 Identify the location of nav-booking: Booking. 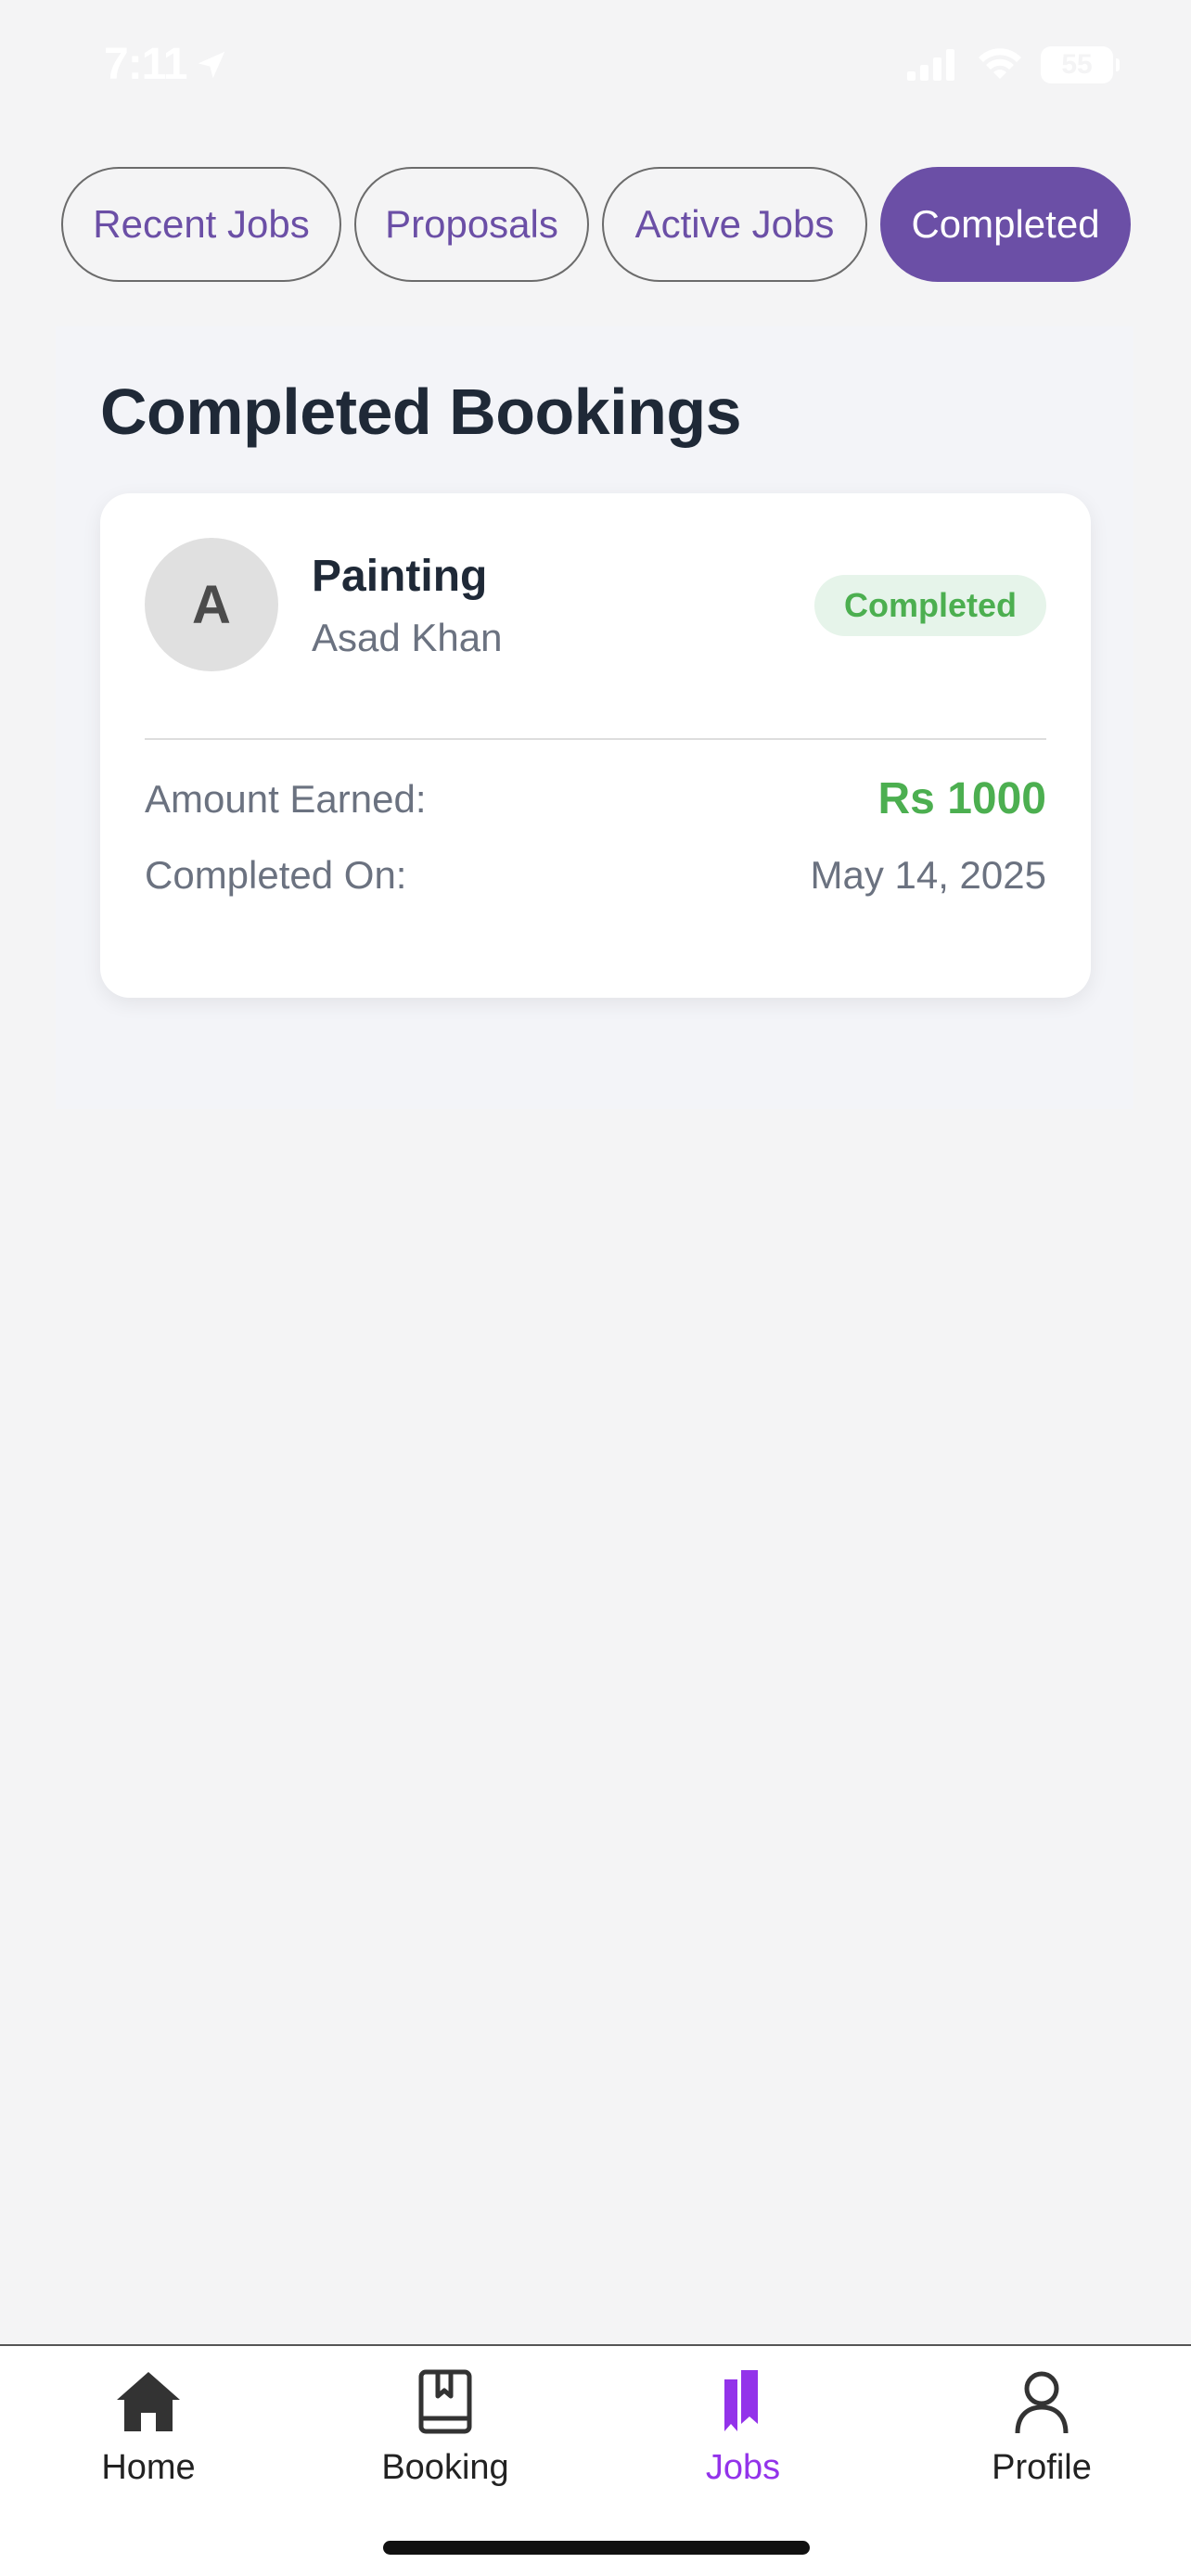
(445, 2426).